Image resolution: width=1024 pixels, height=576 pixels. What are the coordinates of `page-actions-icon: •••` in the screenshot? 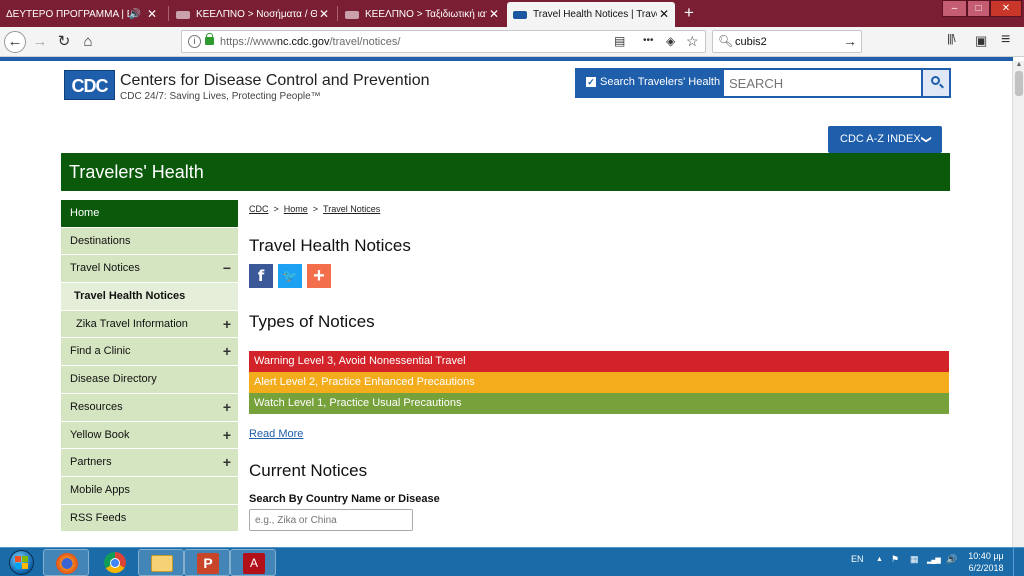 It's located at (648, 40).